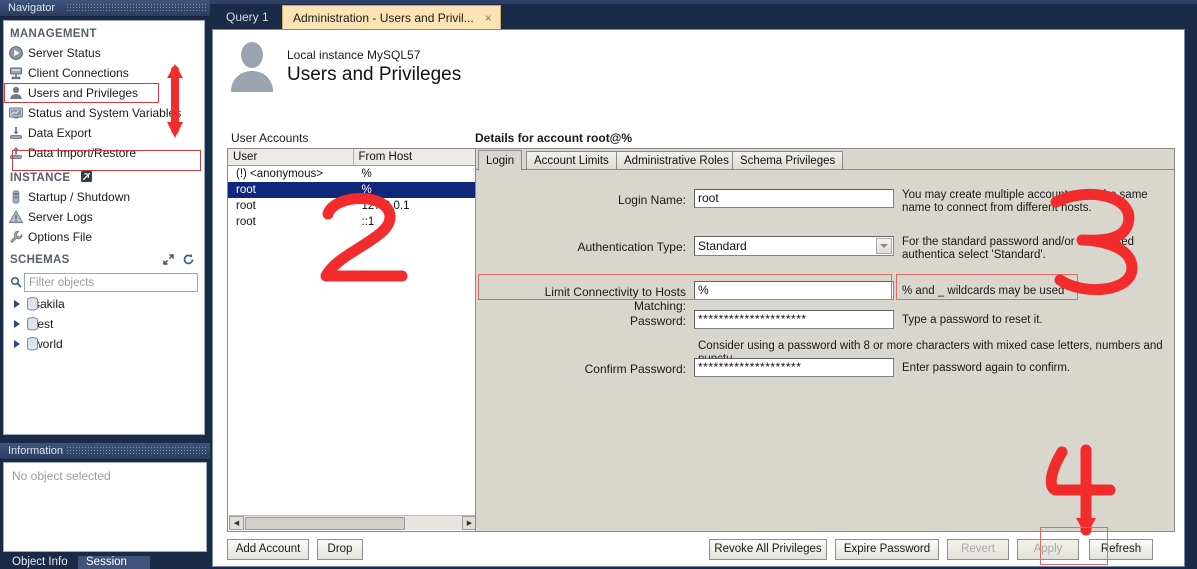  Describe the element at coordinates (16, 217) in the screenshot. I see `server-logs-icon` at that location.